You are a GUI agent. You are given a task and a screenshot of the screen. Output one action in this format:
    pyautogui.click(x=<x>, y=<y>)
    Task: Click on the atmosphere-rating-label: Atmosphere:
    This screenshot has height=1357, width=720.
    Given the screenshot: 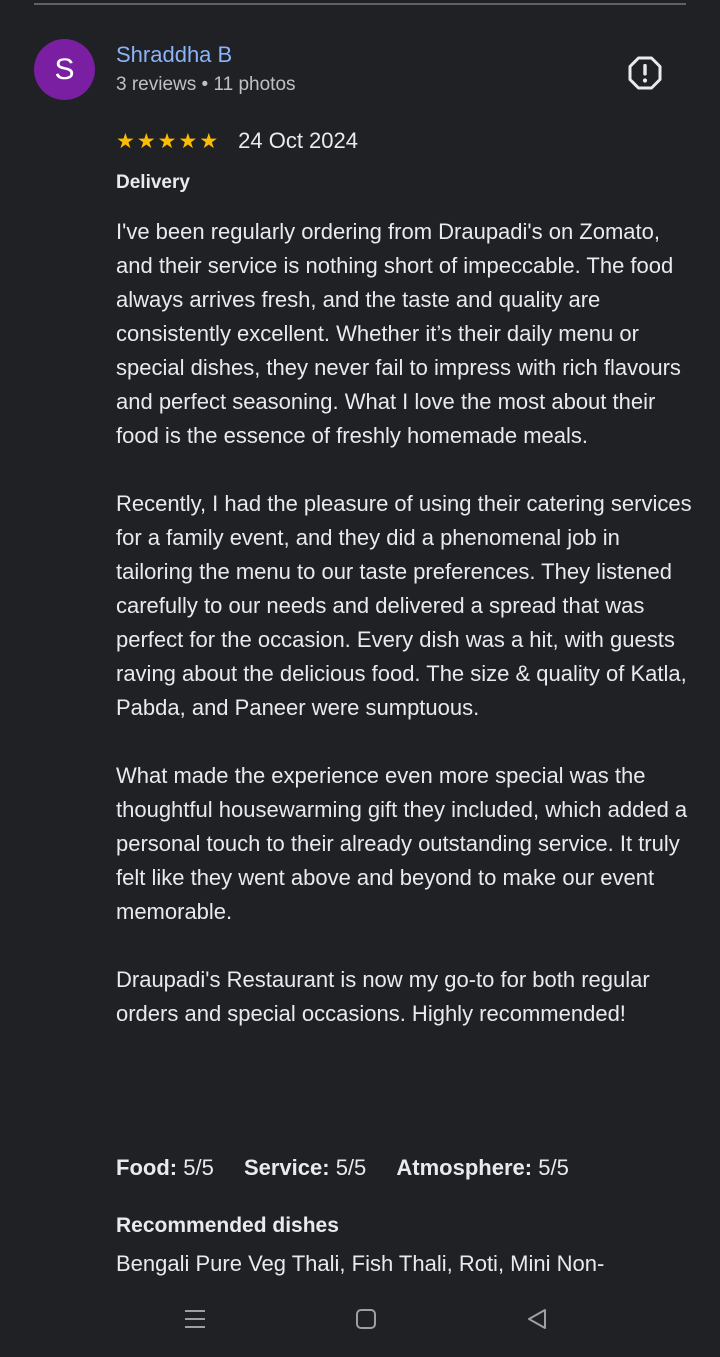 What is the action you would take?
    pyautogui.click(x=464, y=1167)
    